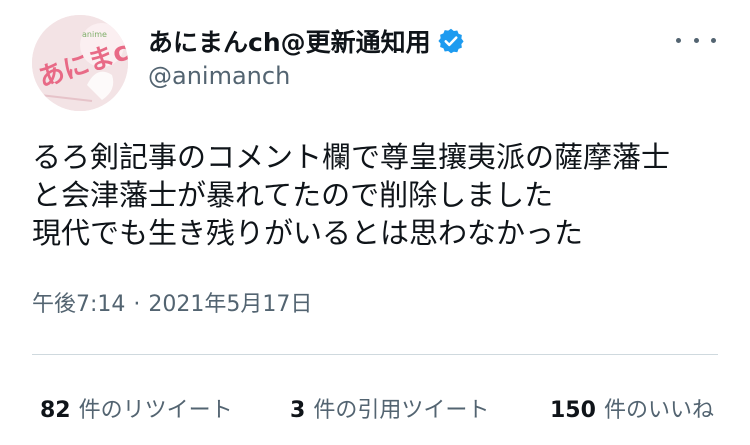 Image resolution: width=750 pixels, height=445 pixels. I want to click on quotes-count: 3, so click(298, 410).